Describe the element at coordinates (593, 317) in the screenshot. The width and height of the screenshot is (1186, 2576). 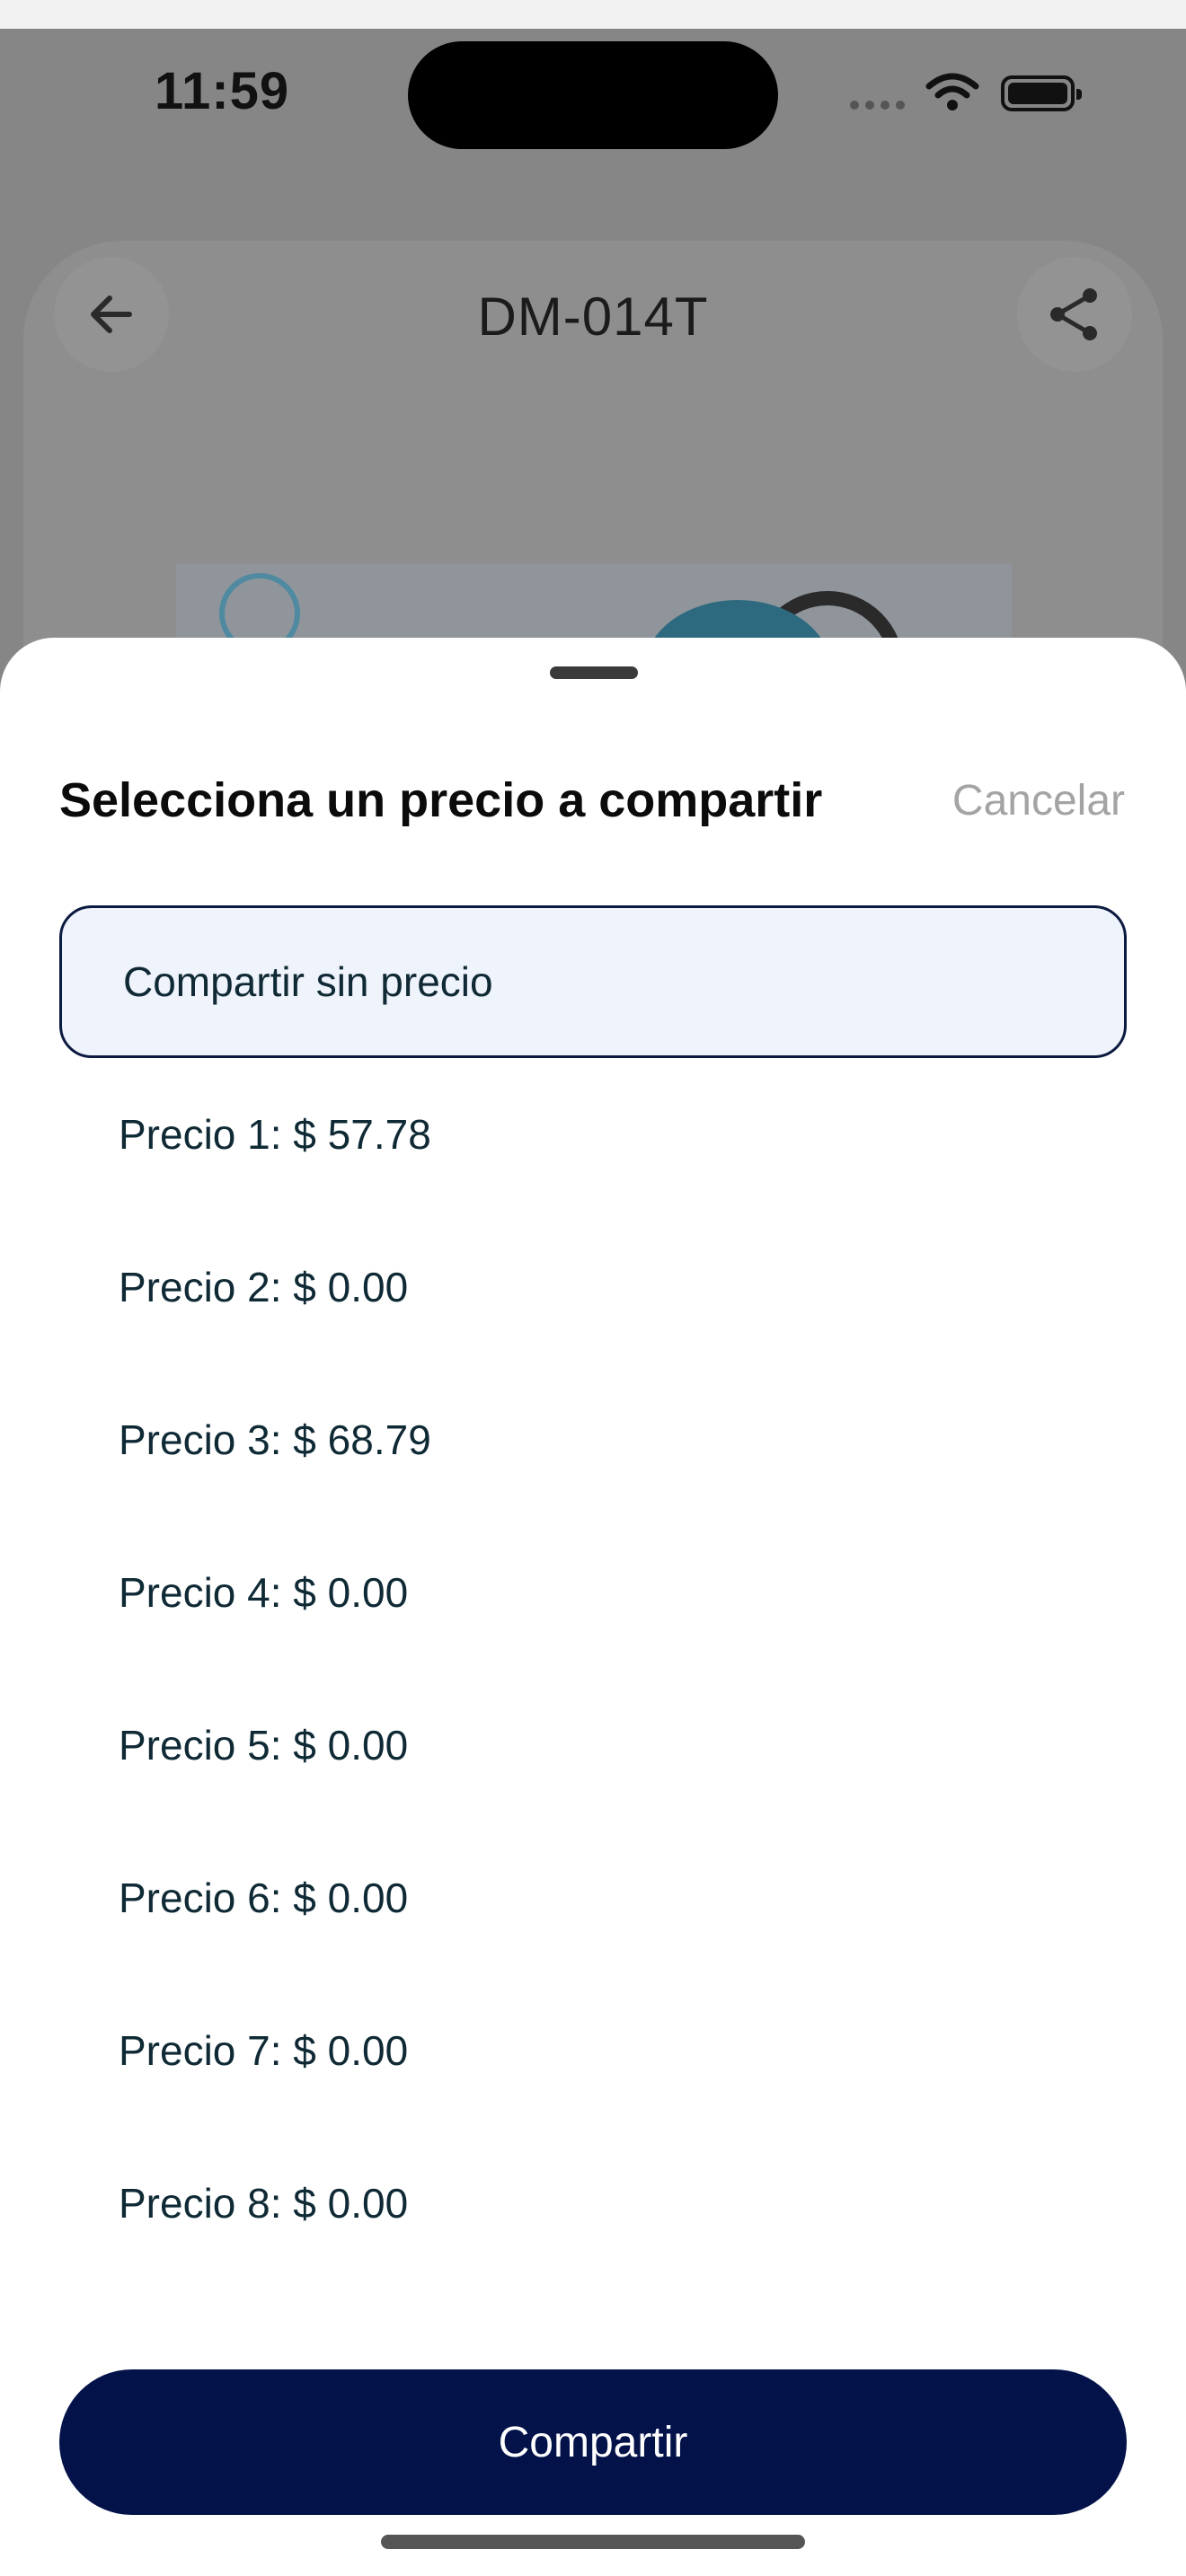
I see `product-title: DM-014T` at that location.